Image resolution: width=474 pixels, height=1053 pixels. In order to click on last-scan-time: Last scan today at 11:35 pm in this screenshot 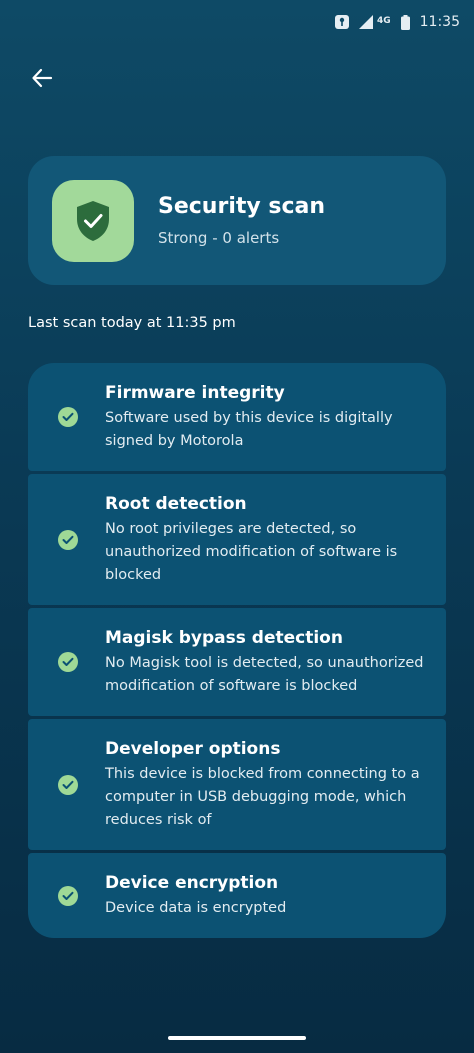, I will do `click(132, 323)`.